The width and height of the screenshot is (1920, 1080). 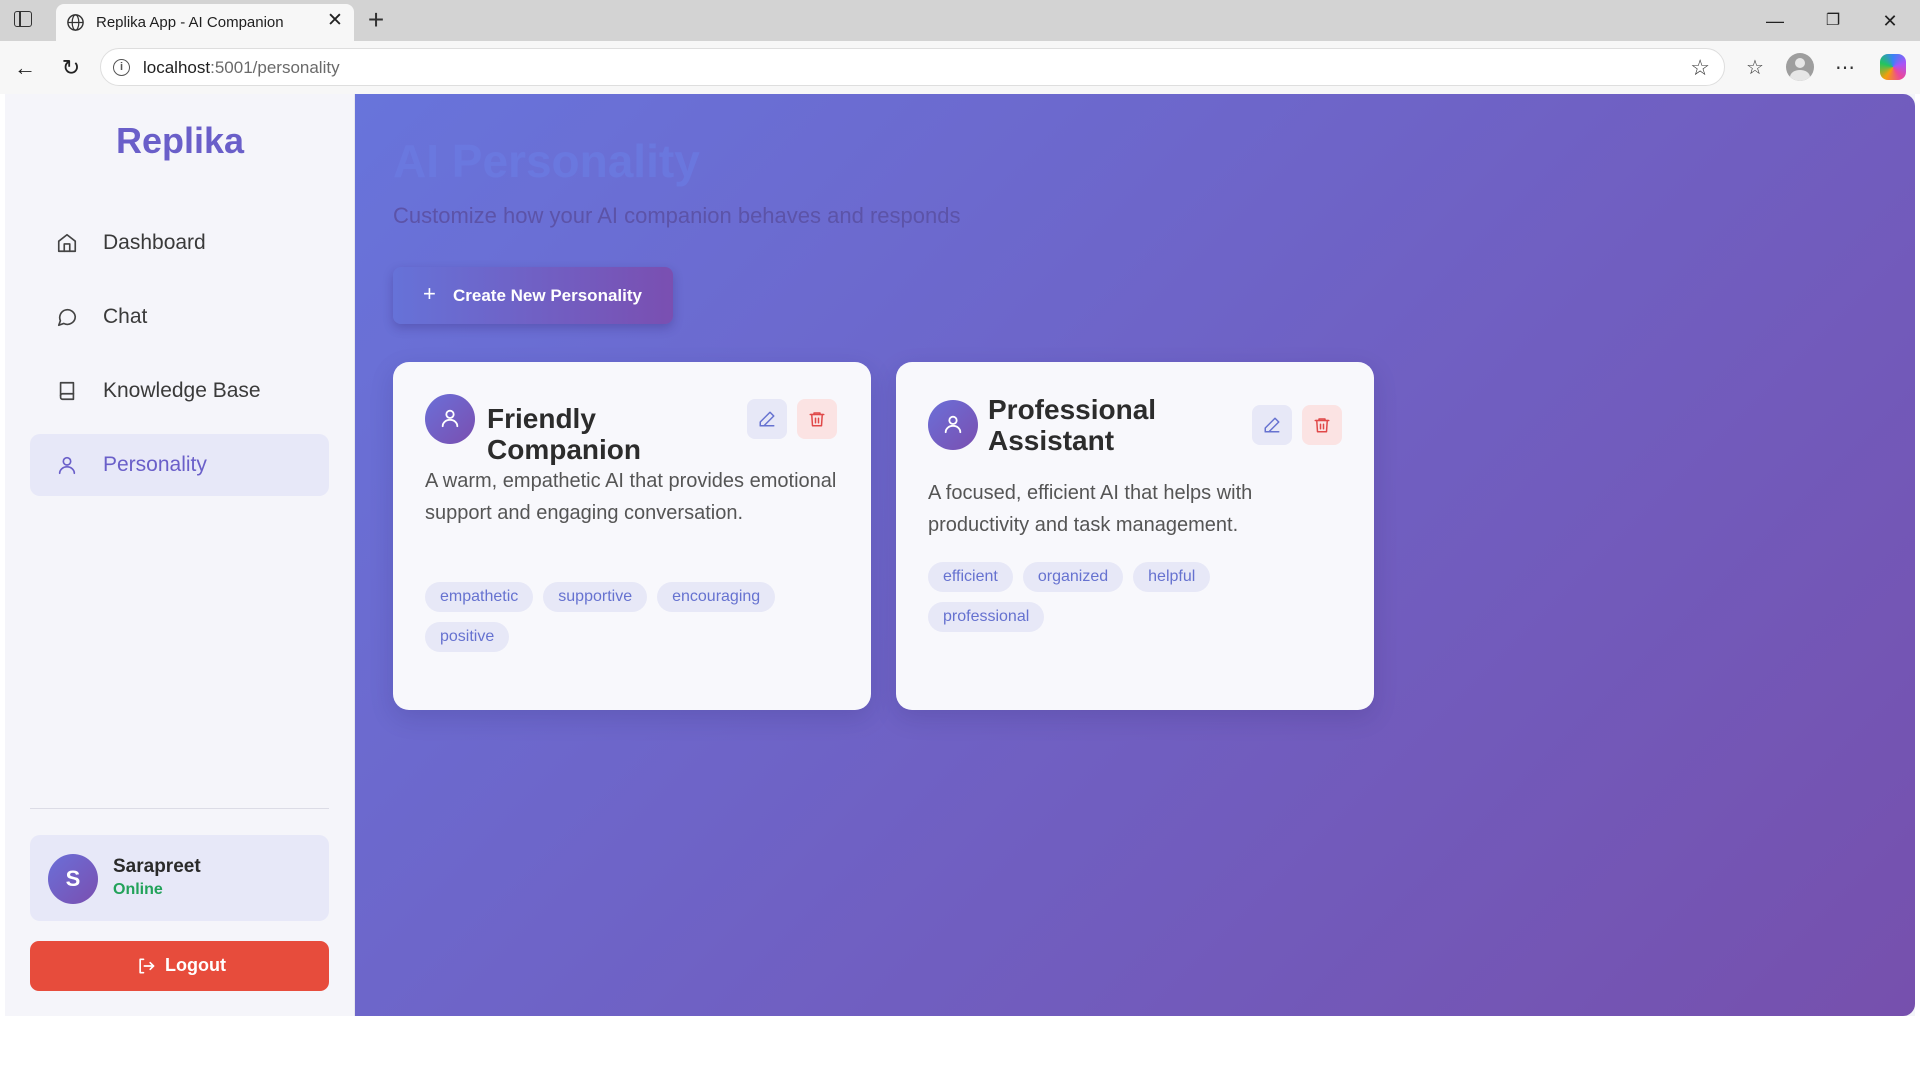 I want to click on new-tab-icon: +, so click(x=376, y=20).